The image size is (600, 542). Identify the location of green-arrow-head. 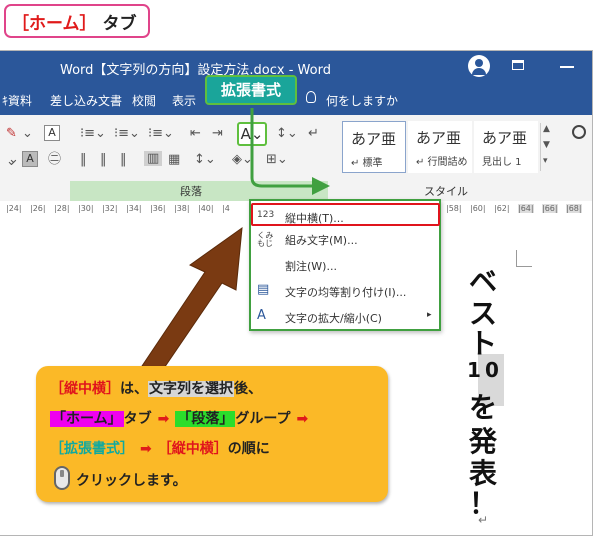
(321, 186).